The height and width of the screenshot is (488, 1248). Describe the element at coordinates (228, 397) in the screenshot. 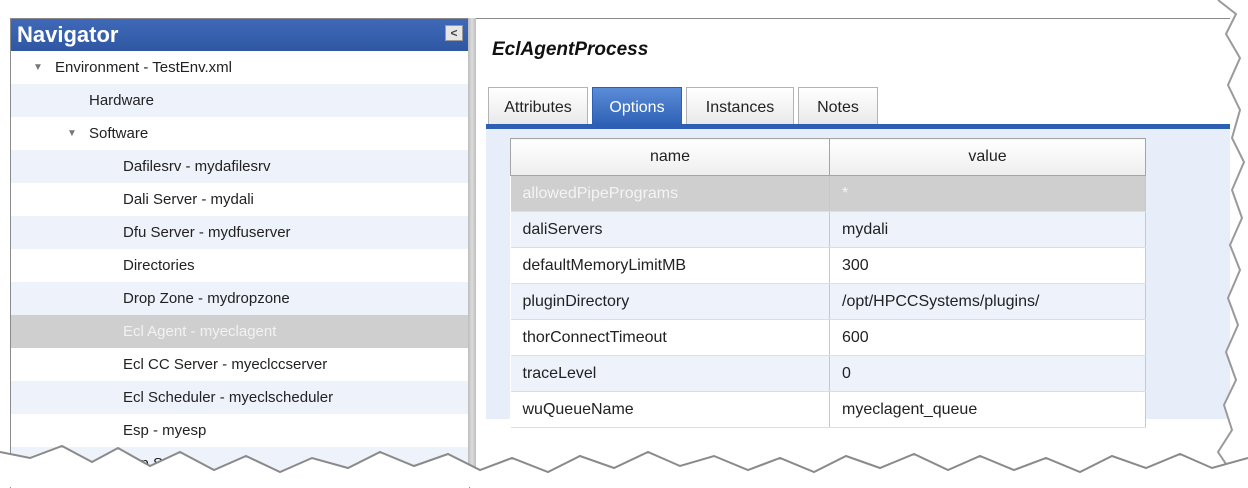

I see `tree-item-label: Ecl Scheduler - myeclscheduler` at that location.